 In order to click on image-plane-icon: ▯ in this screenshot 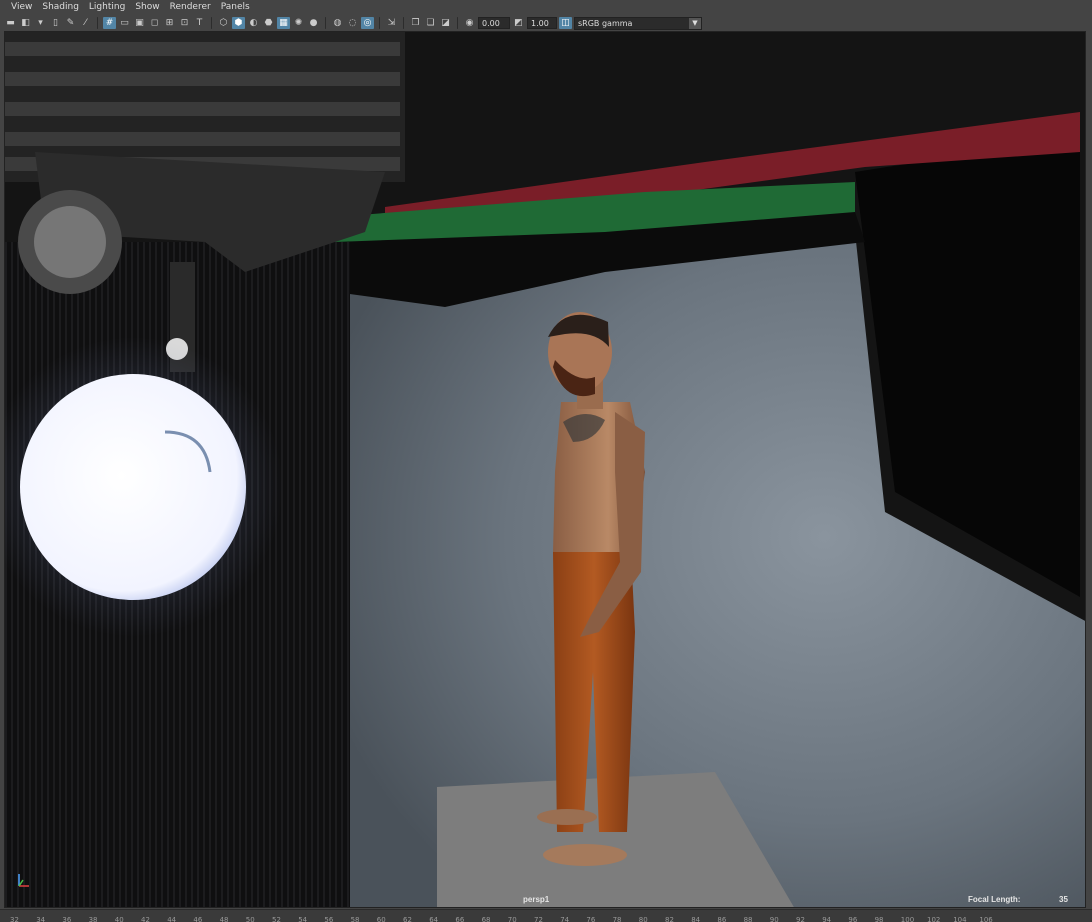, I will do `click(55, 23)`.